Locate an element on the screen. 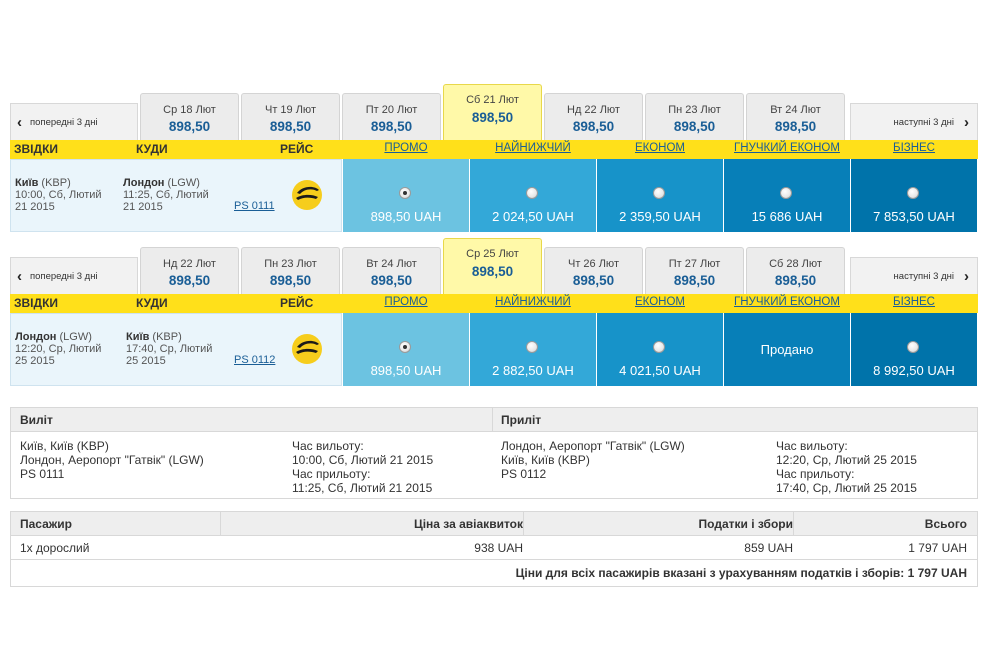  date-label: Пн 23 Лют is located at coordinates (694, 110).